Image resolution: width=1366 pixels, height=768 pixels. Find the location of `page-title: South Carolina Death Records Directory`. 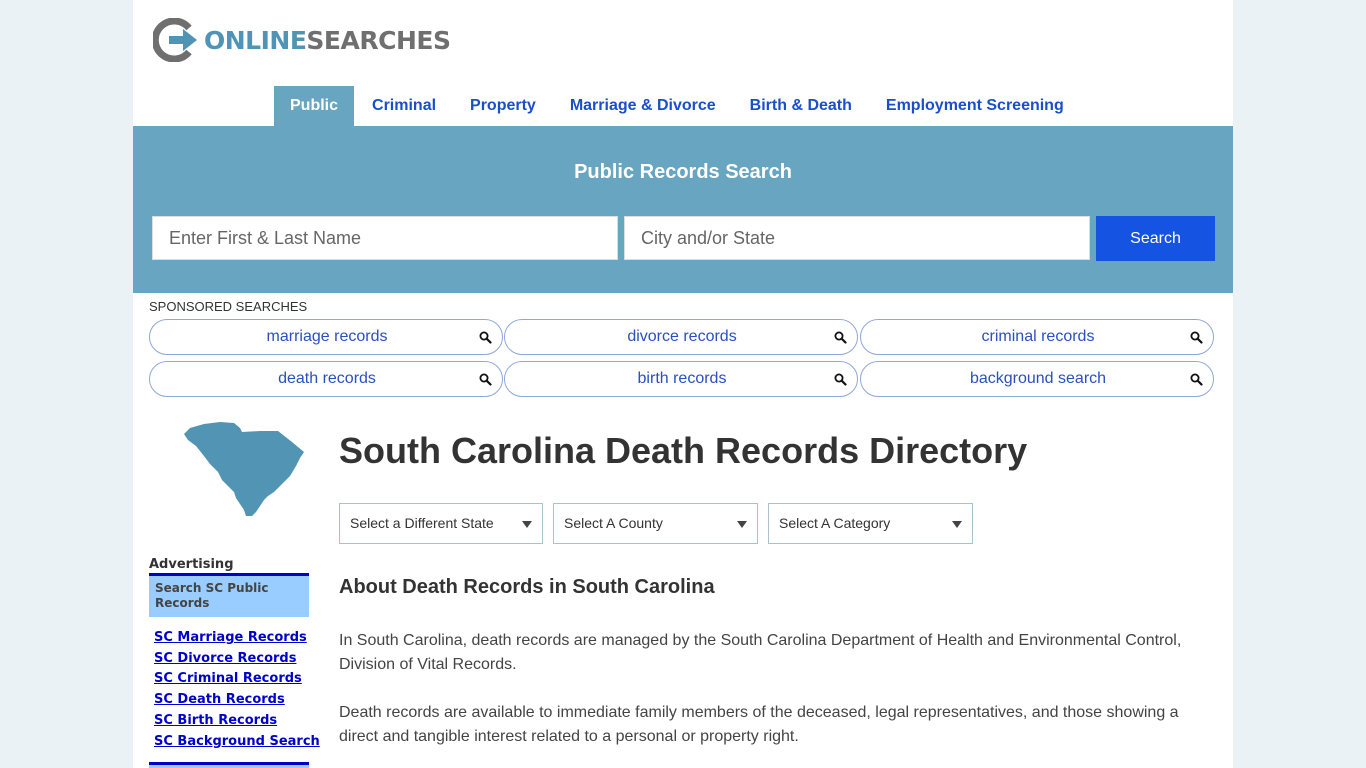

page-title: South Carolina Death Records Directory is located at coordinates (683, 450).